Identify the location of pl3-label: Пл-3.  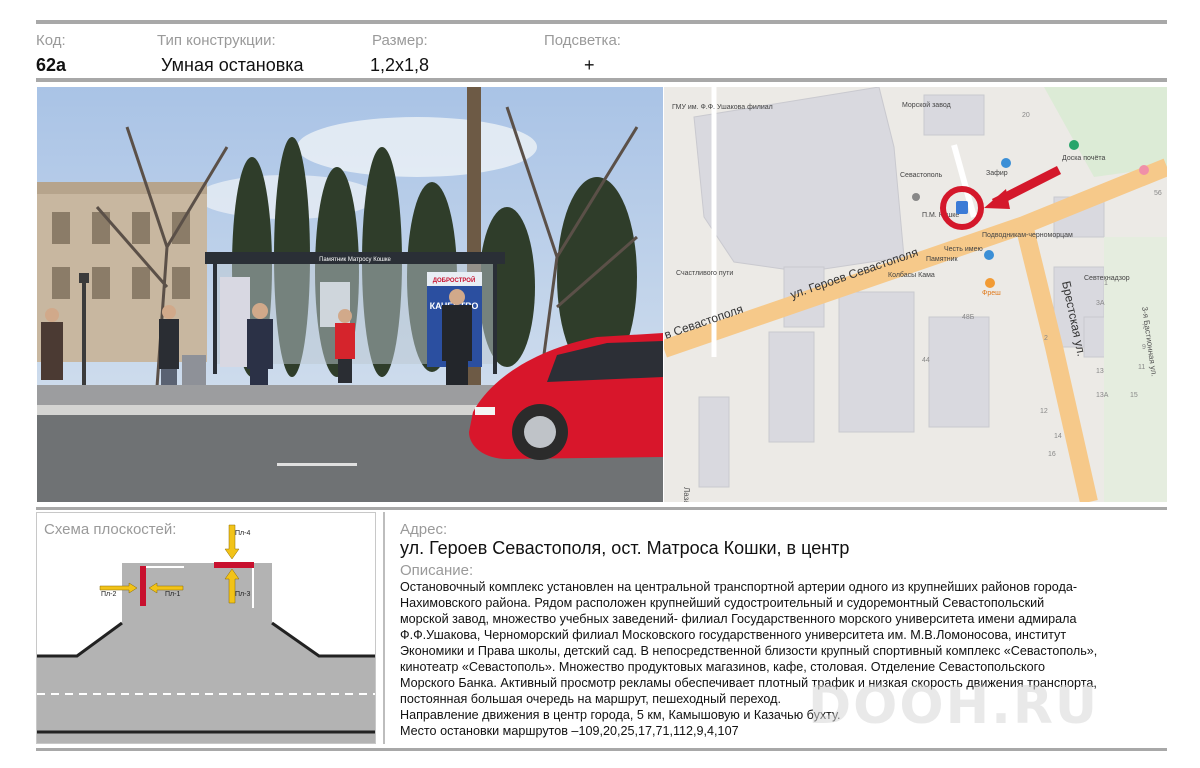
(242, 594).